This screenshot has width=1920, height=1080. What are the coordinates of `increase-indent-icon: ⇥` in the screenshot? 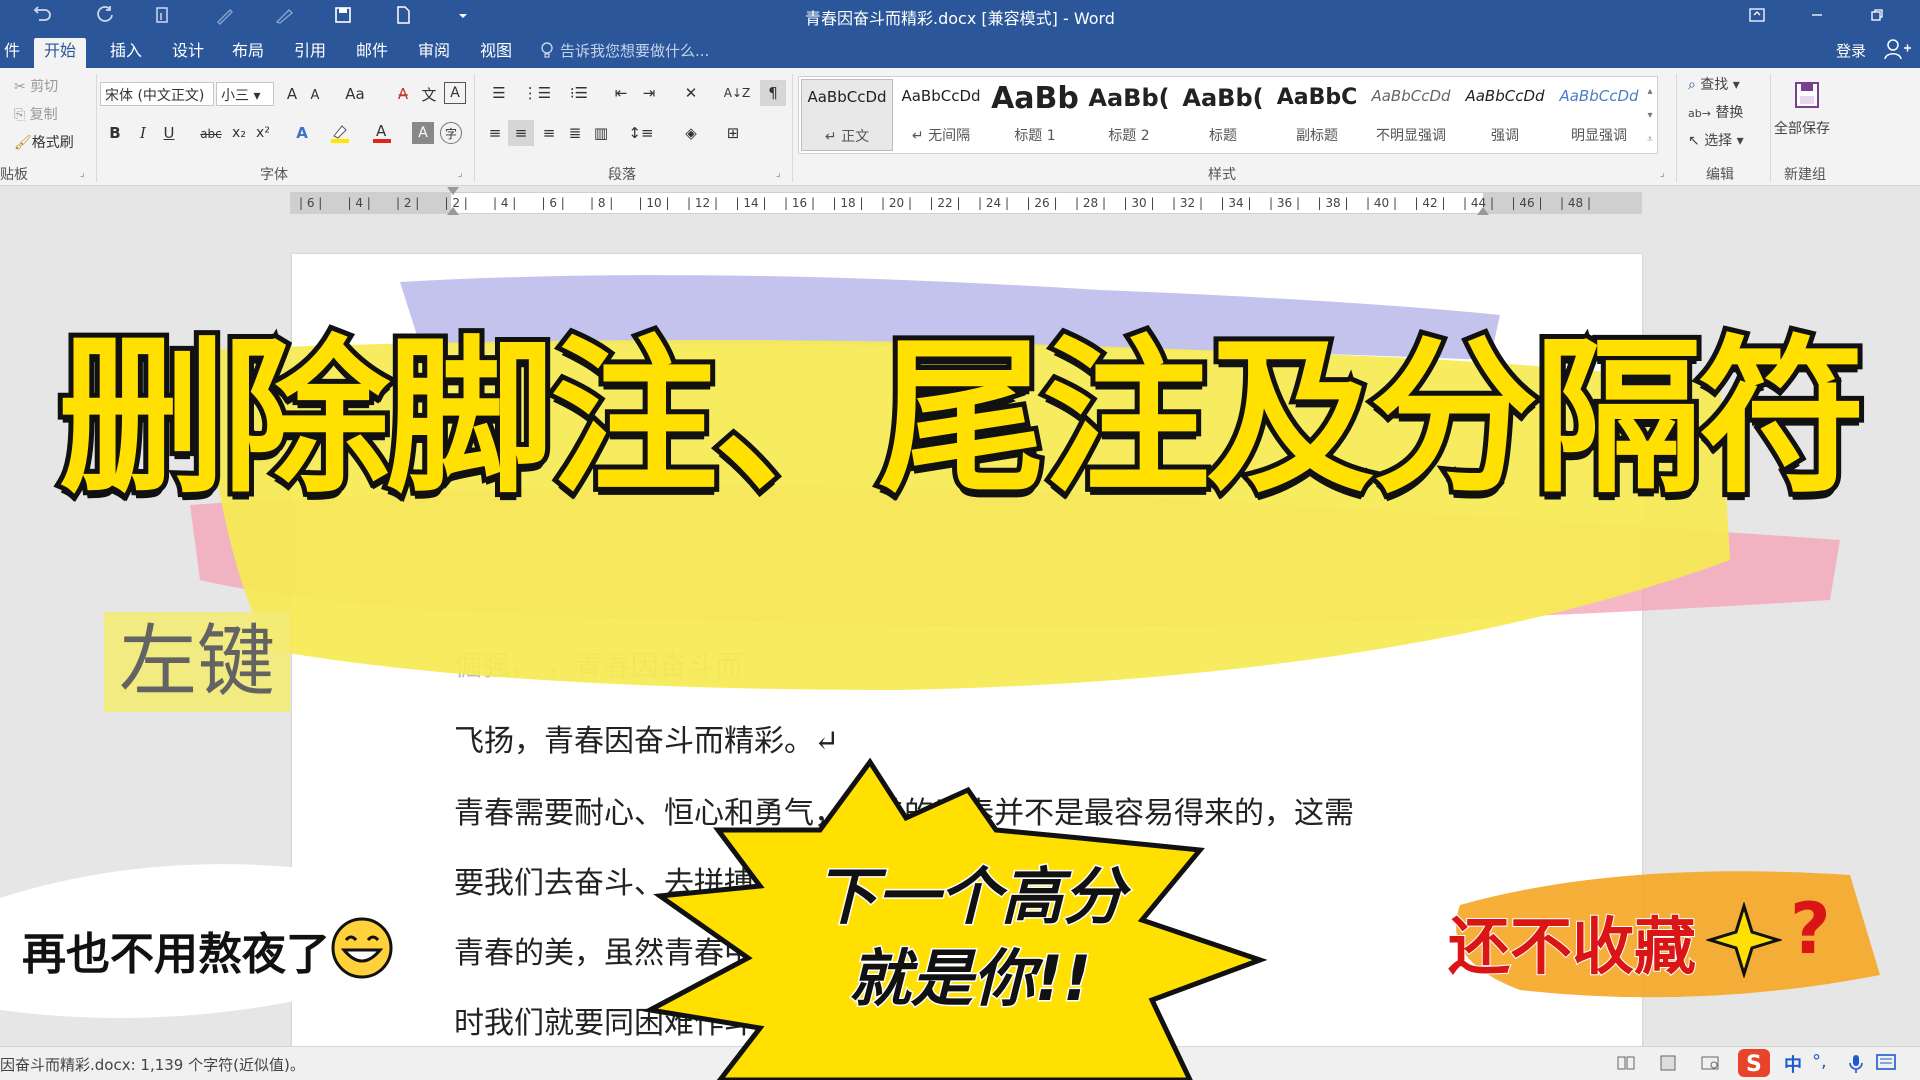 It's located at (649, 93).